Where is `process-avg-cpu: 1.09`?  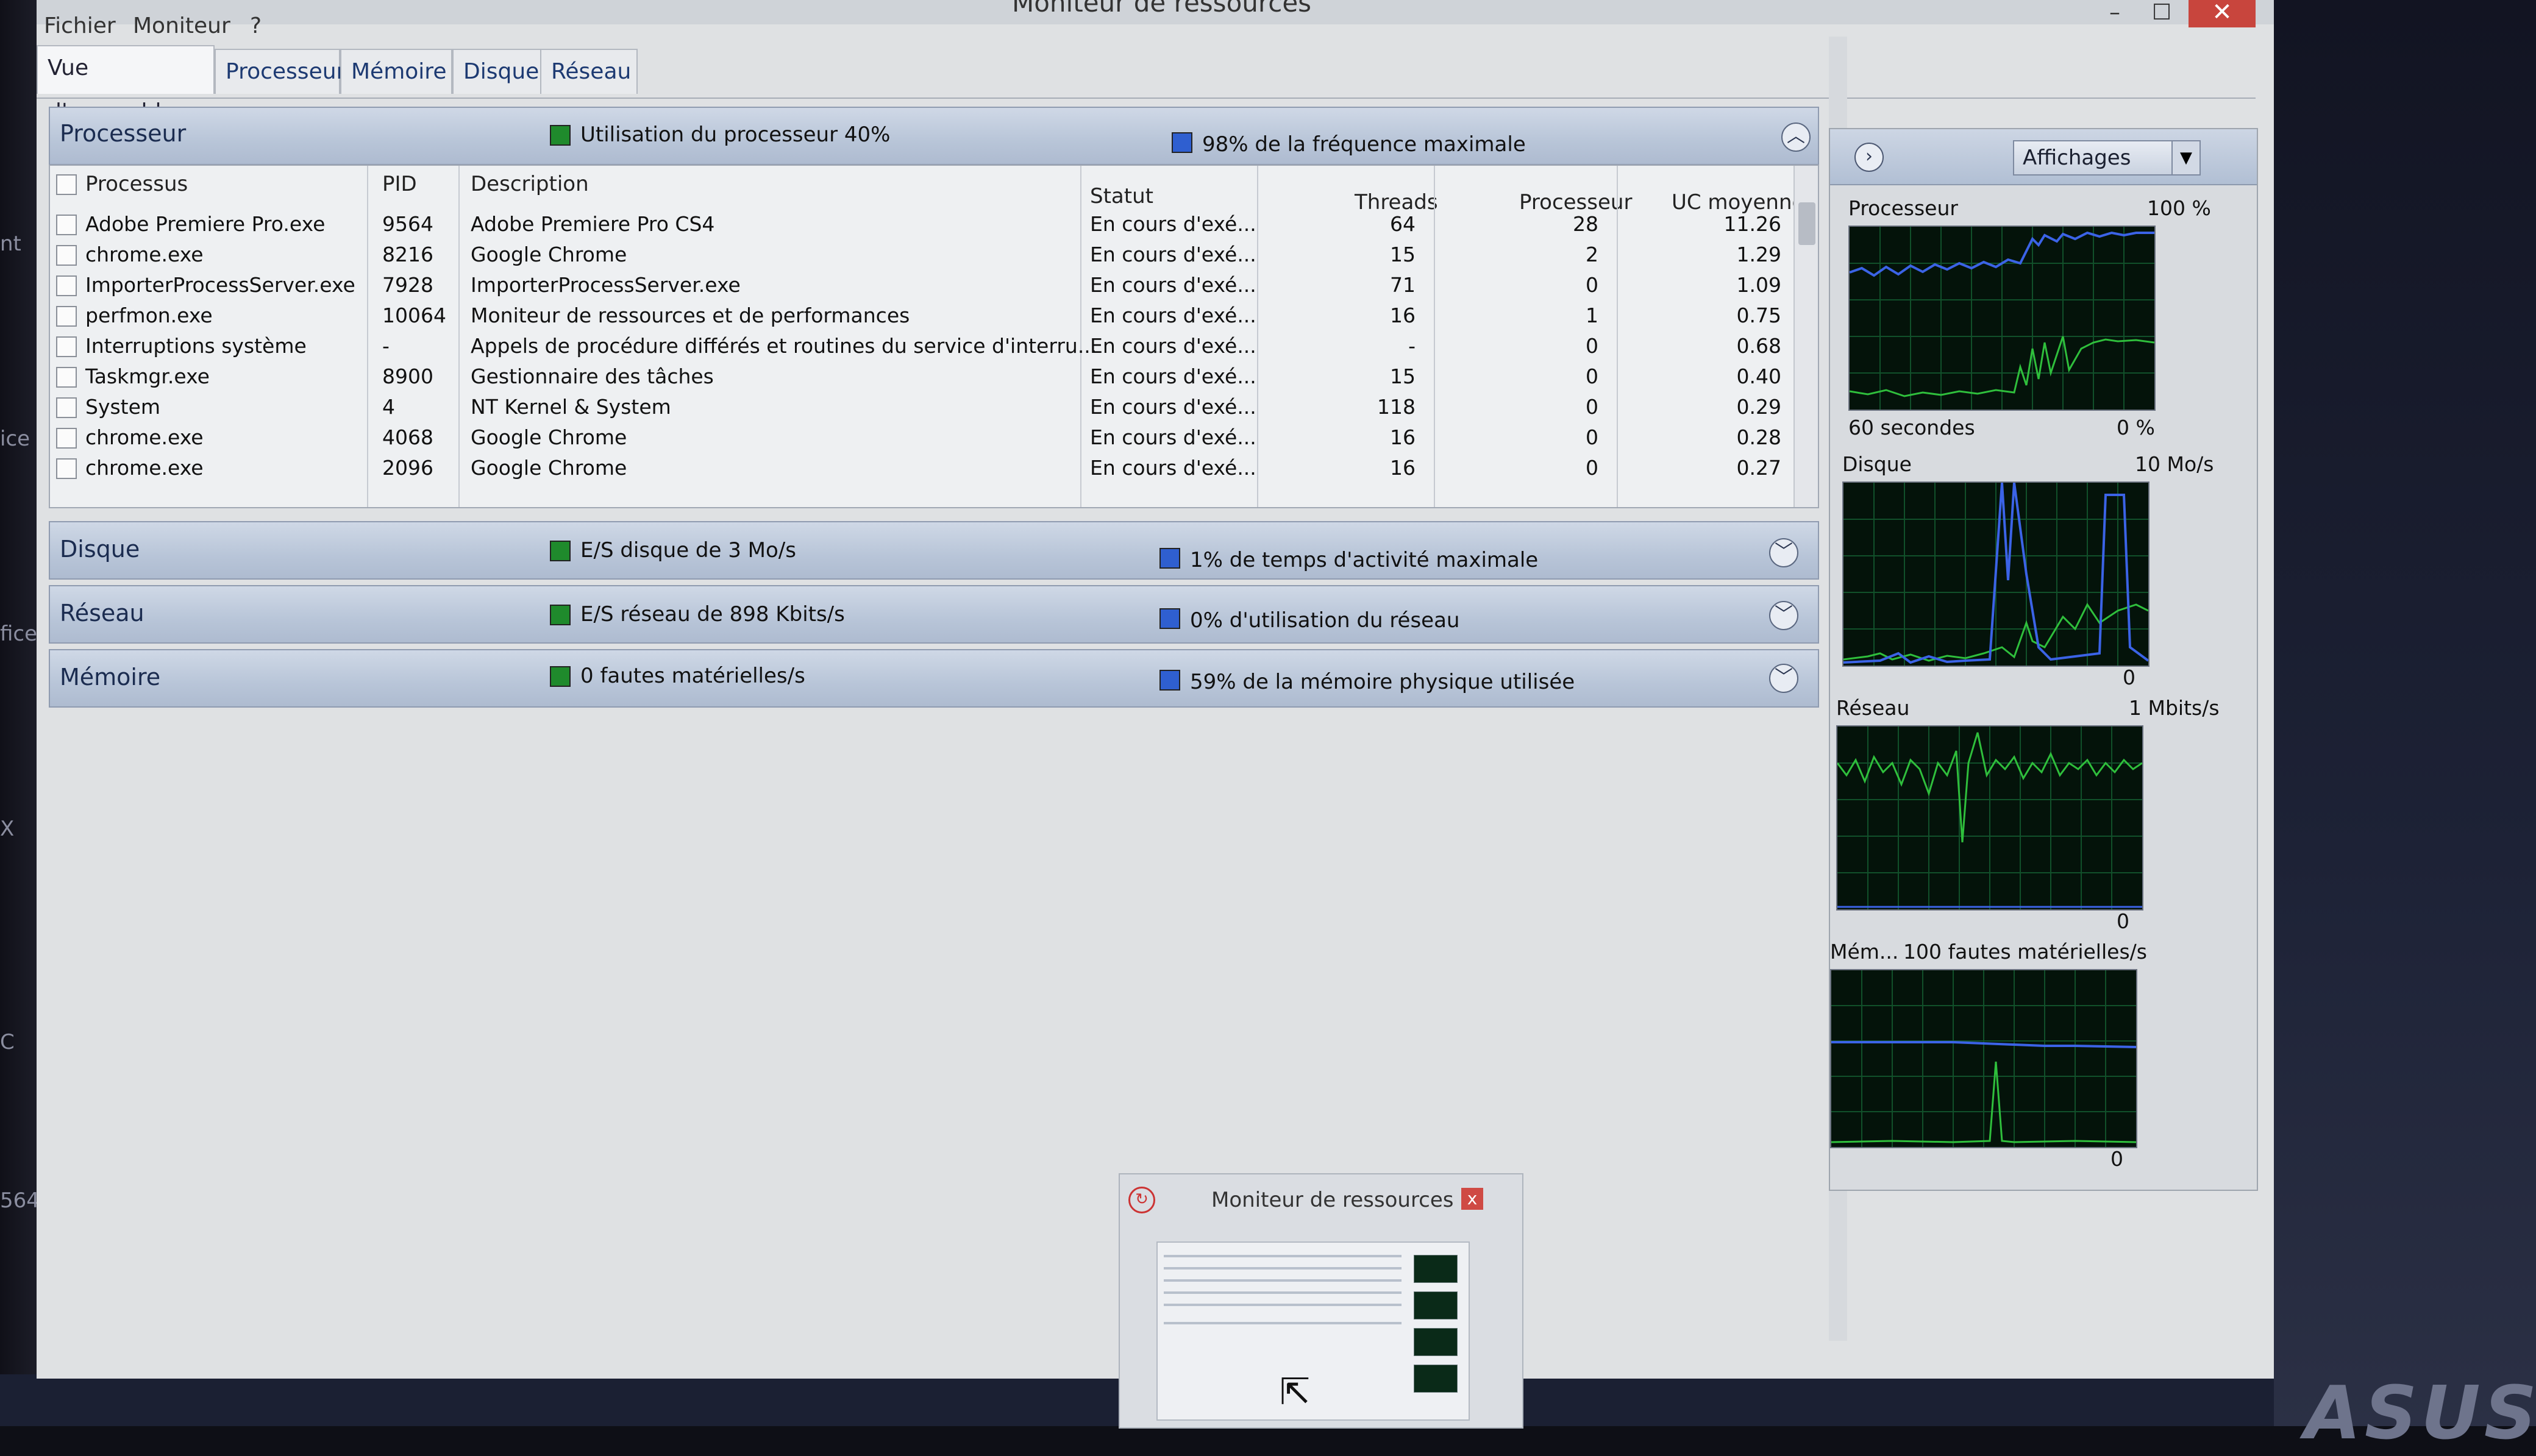
process-avg-cpu: 1.09 is located at coordinates (1759, 285).